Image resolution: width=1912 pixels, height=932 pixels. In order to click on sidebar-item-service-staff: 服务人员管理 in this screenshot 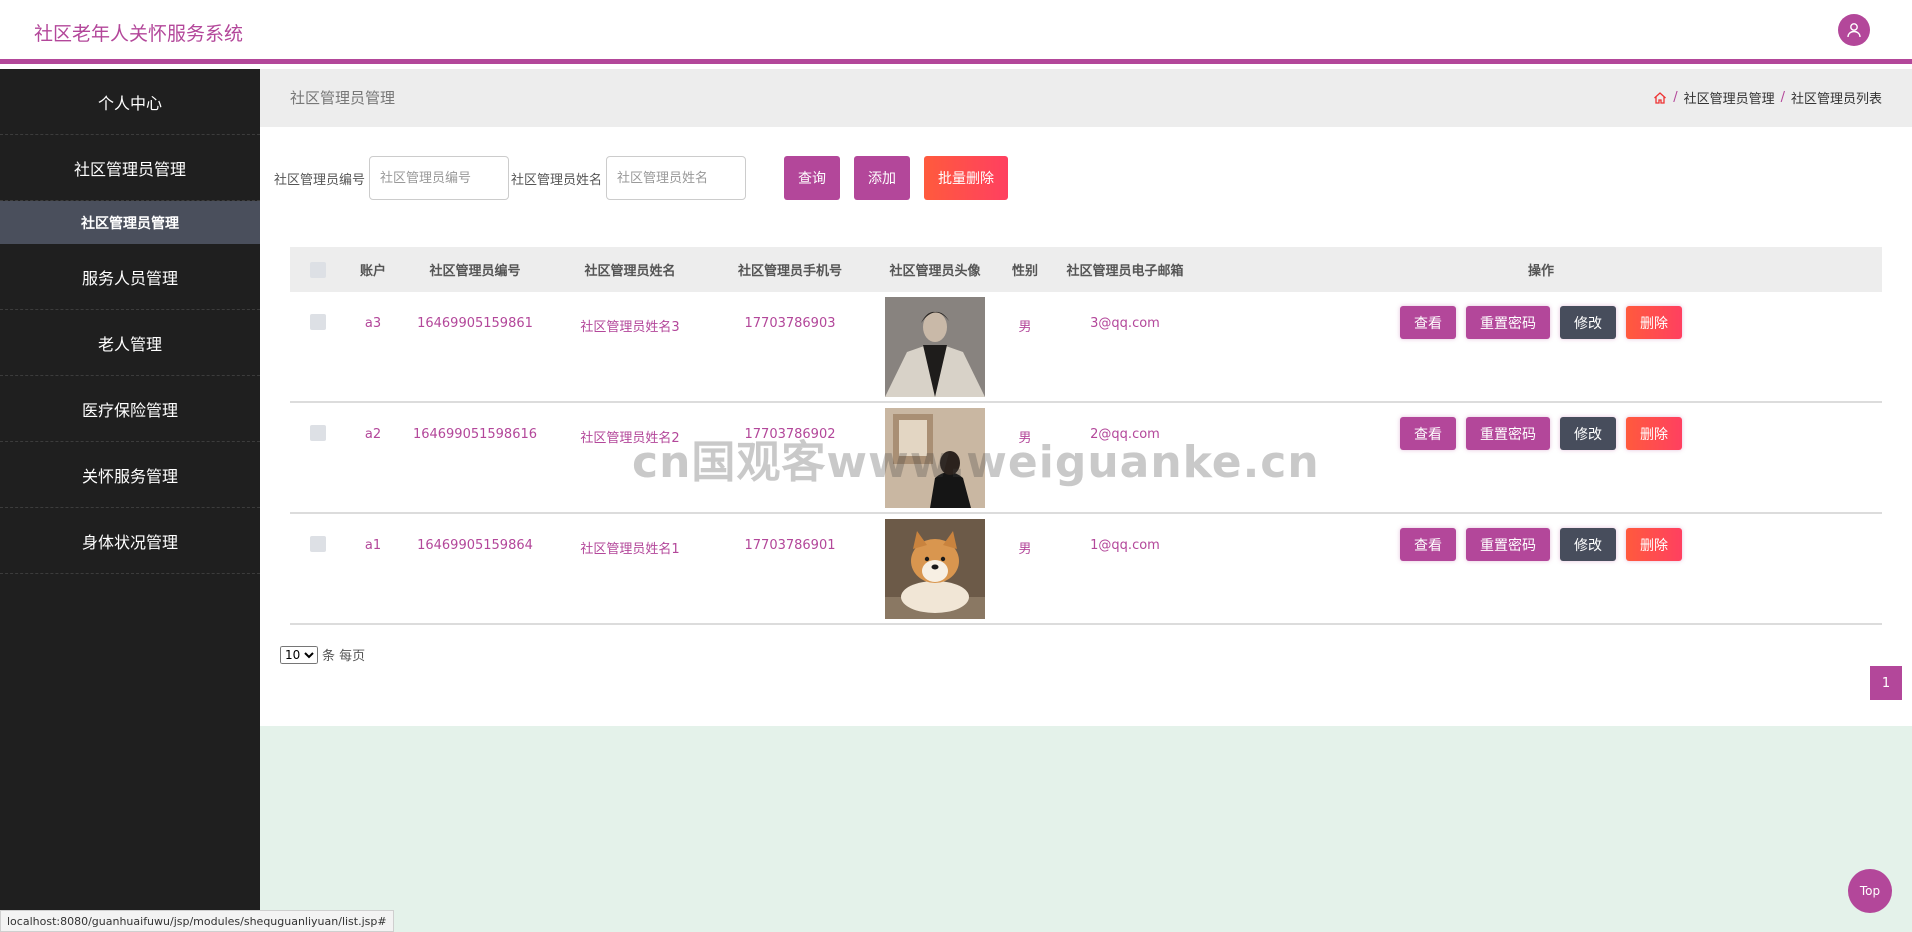, I will do `click(130, 277)`.